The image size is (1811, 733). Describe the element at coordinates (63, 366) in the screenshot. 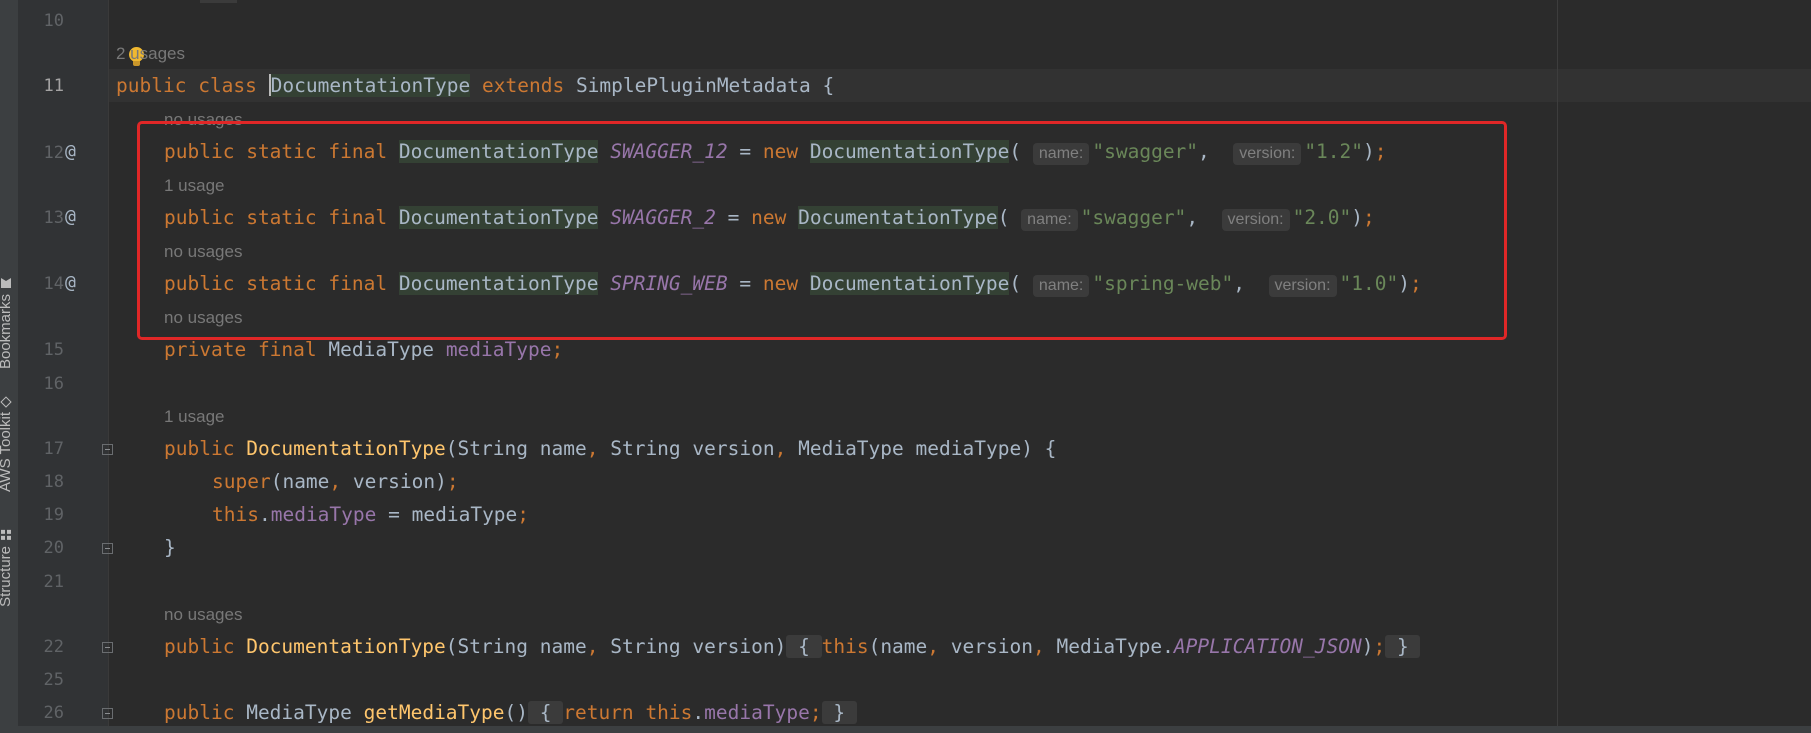

I see `editor-gutter` at that location.